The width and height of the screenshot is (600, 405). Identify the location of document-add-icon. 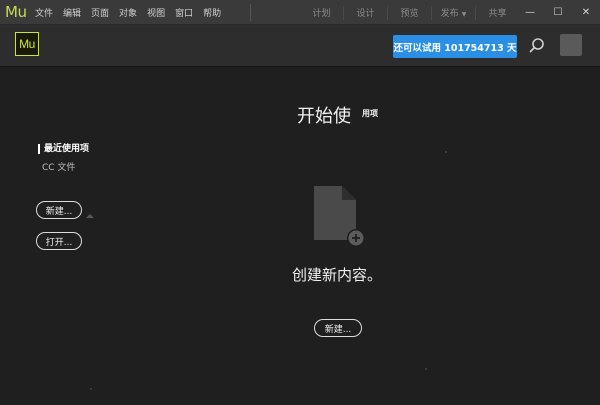
(340, 217).